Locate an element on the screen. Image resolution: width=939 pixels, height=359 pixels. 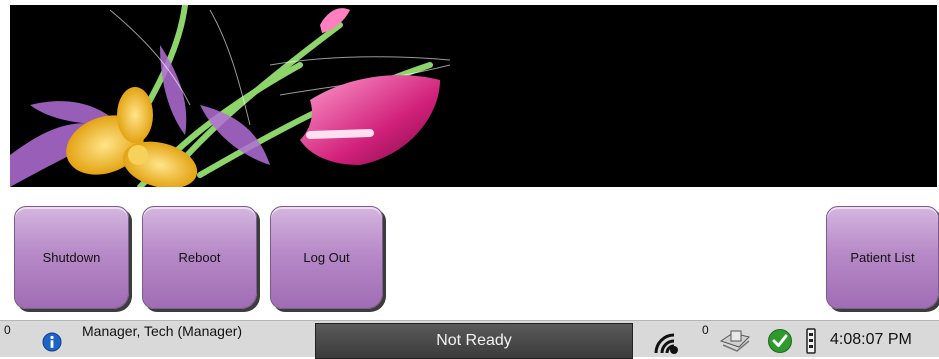
device-icon is located at coordinates (811, 341).